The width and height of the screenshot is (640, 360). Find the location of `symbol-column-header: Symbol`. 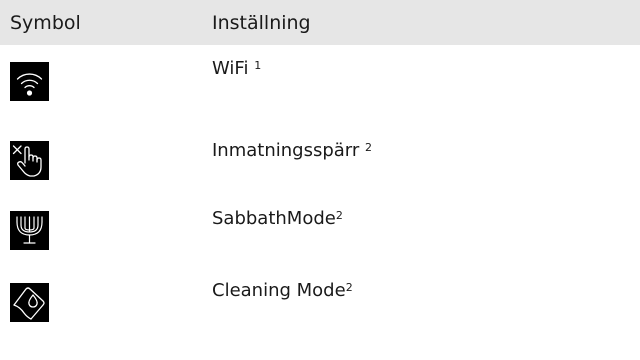

symbol-column-header: Symbol is located at coordinates (45, 23).